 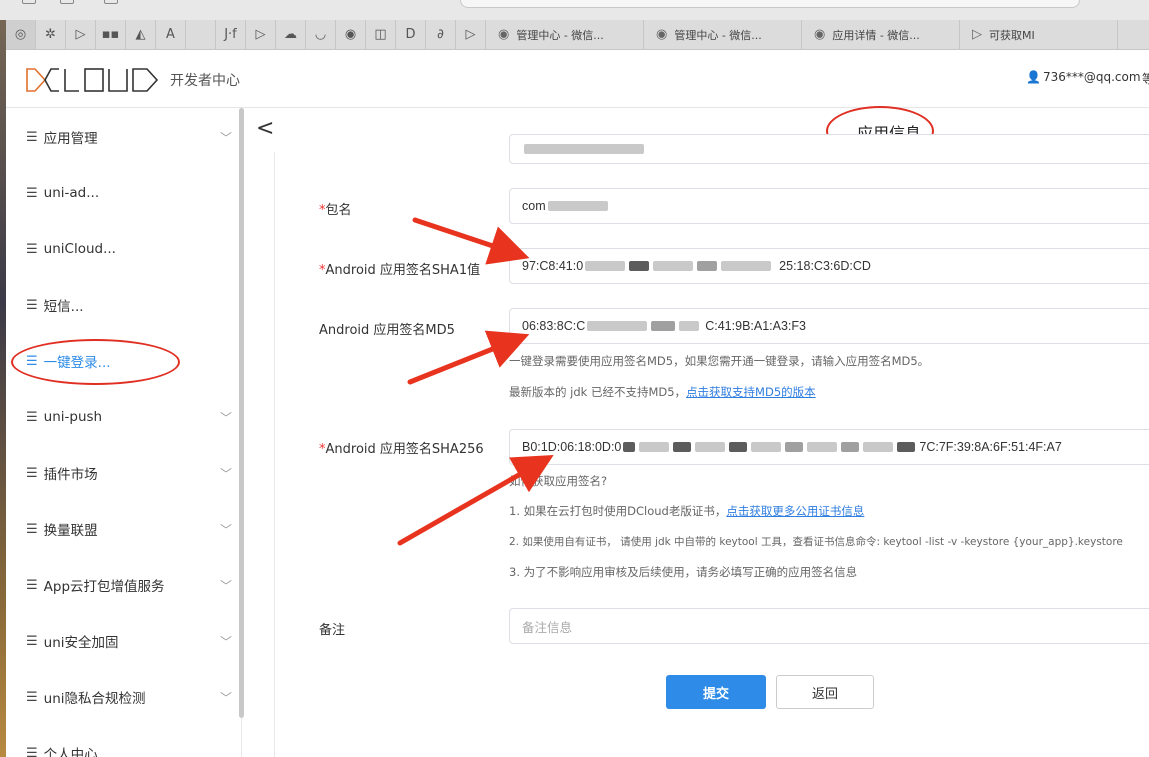 I want to click on sha256-label: *Android 应用签名SHA256, so click(x=401, y=447).